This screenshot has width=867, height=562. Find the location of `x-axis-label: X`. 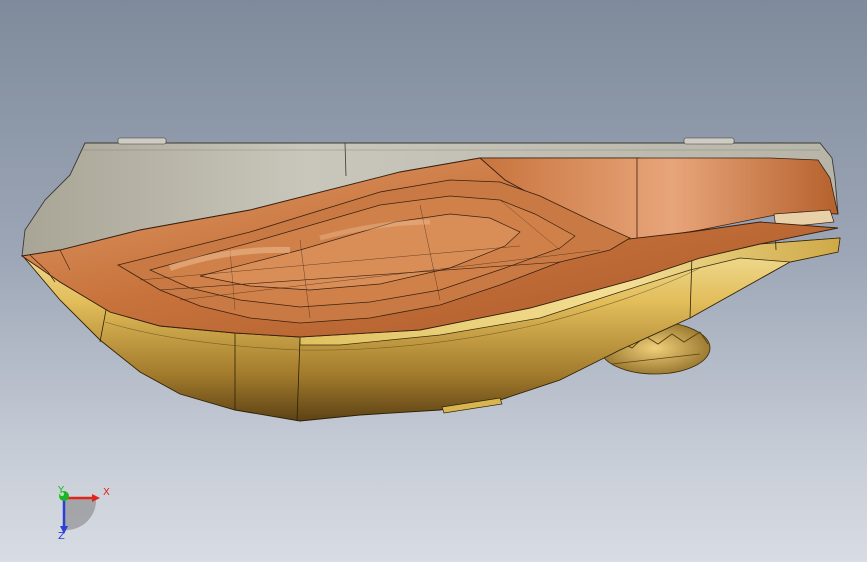

x-axis-label: X is located at coordinates (106, 492).